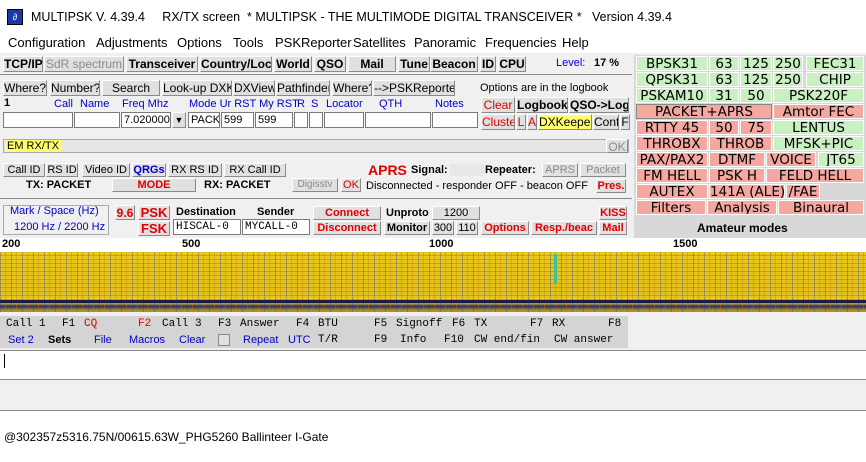 The image size is (866, 462). What do you see at coordinates (512, 64) in the screenshot?
I see `cpu-button: CPU` at bounding box center [512, 64].